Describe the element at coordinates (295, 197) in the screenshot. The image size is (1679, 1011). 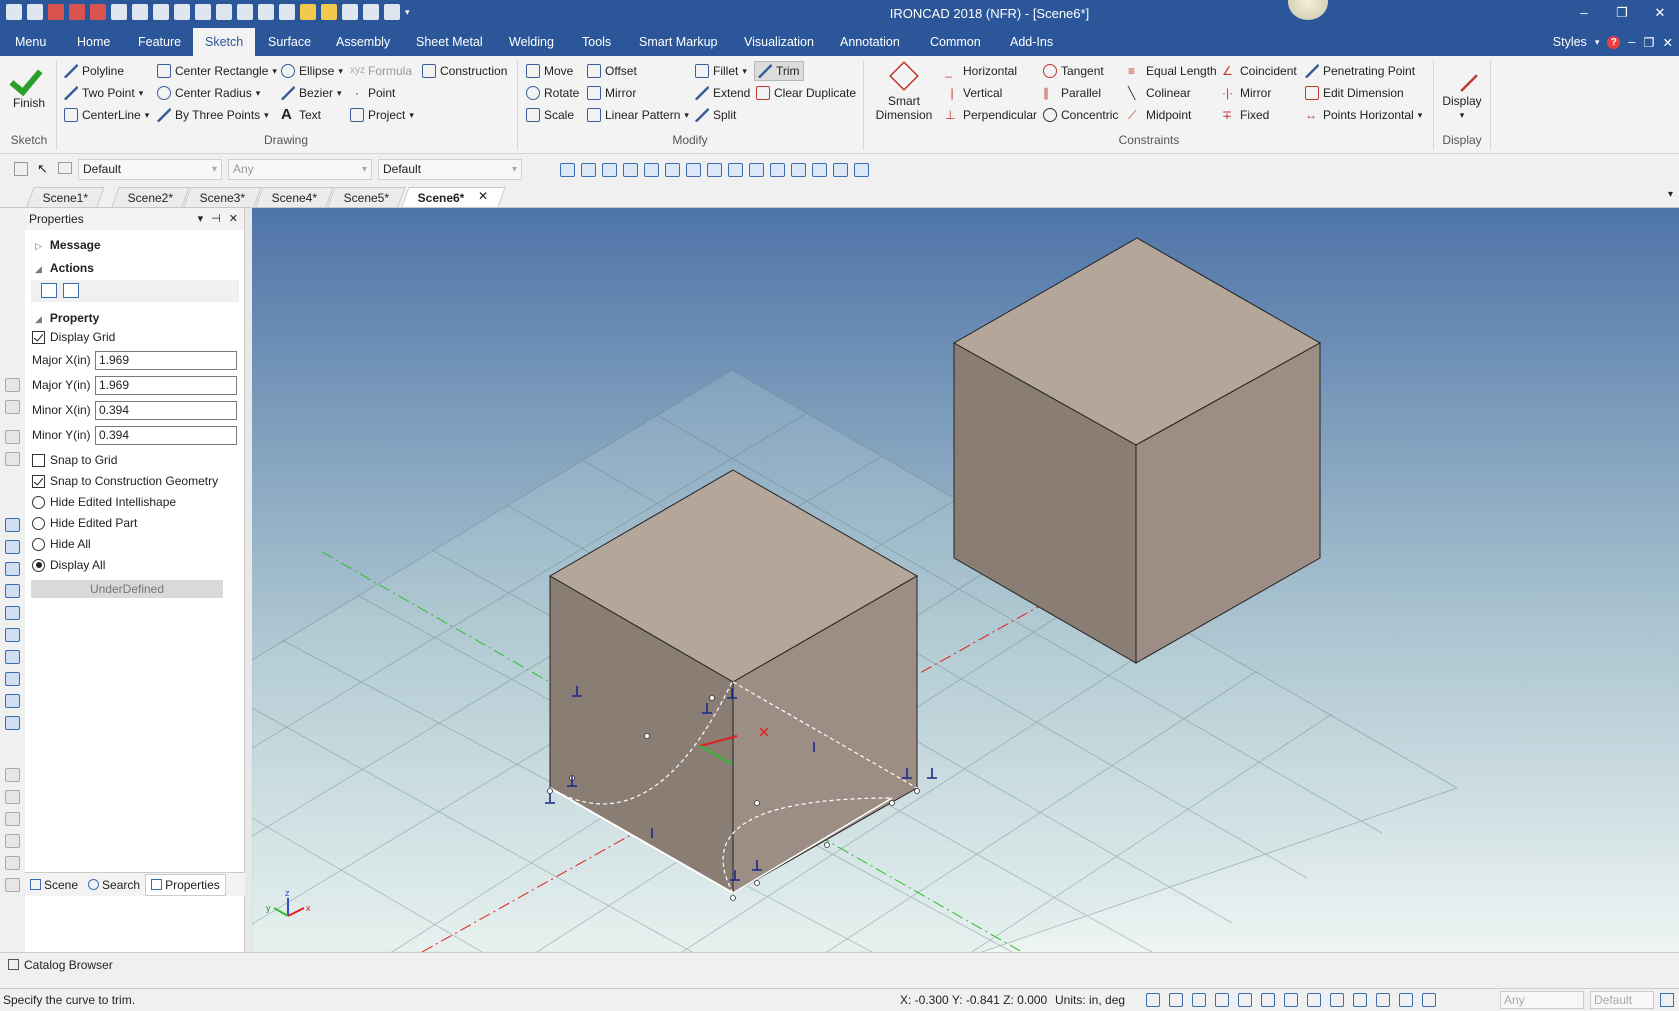
I see `tab-scene4: Scene4*` at that location.